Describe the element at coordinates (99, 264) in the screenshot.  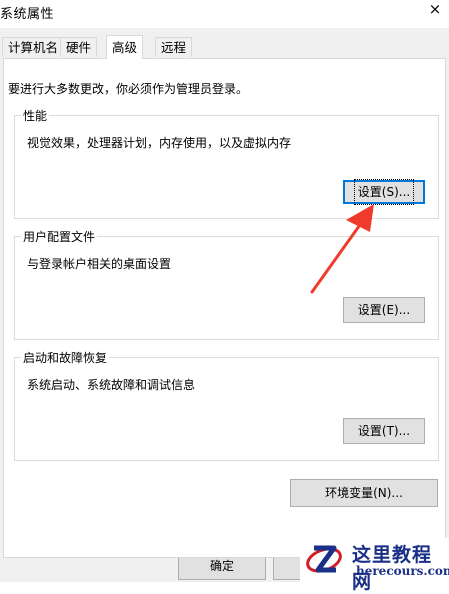
I see `user-profiles-description: 与登录帐户相关的桌面设置` at that location.